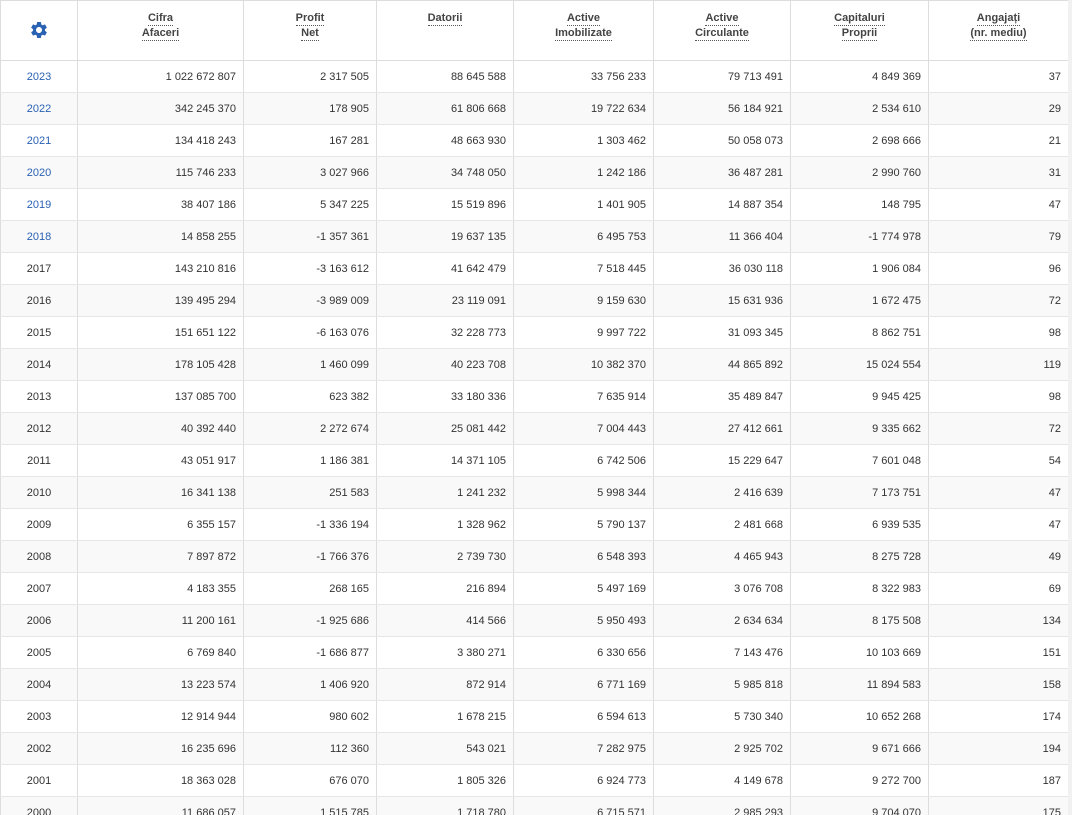  Describe the element at coordinates (310, 19) in the screenshot. I see `header-line-1: Profit` at that location.